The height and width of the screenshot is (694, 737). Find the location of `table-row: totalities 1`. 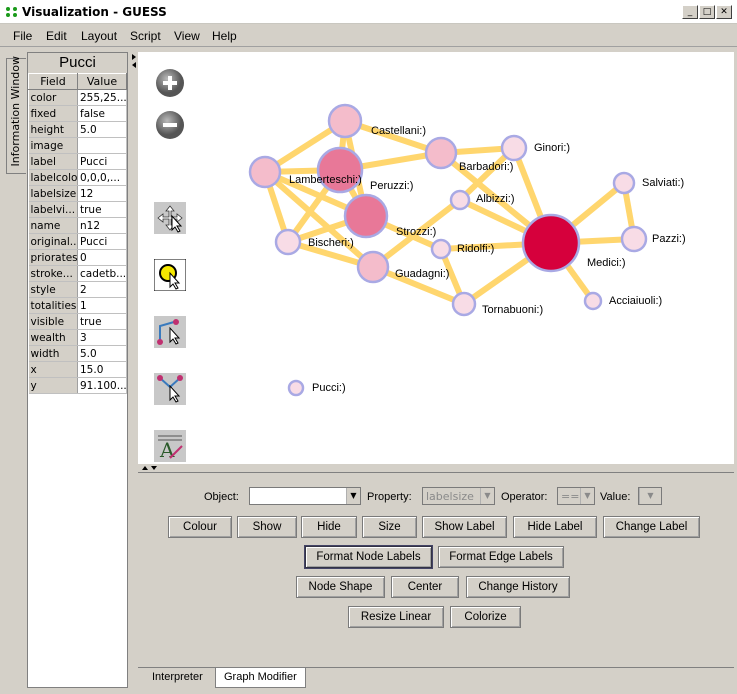

table-row: totalities 1 is located at coordinates (77, 305).